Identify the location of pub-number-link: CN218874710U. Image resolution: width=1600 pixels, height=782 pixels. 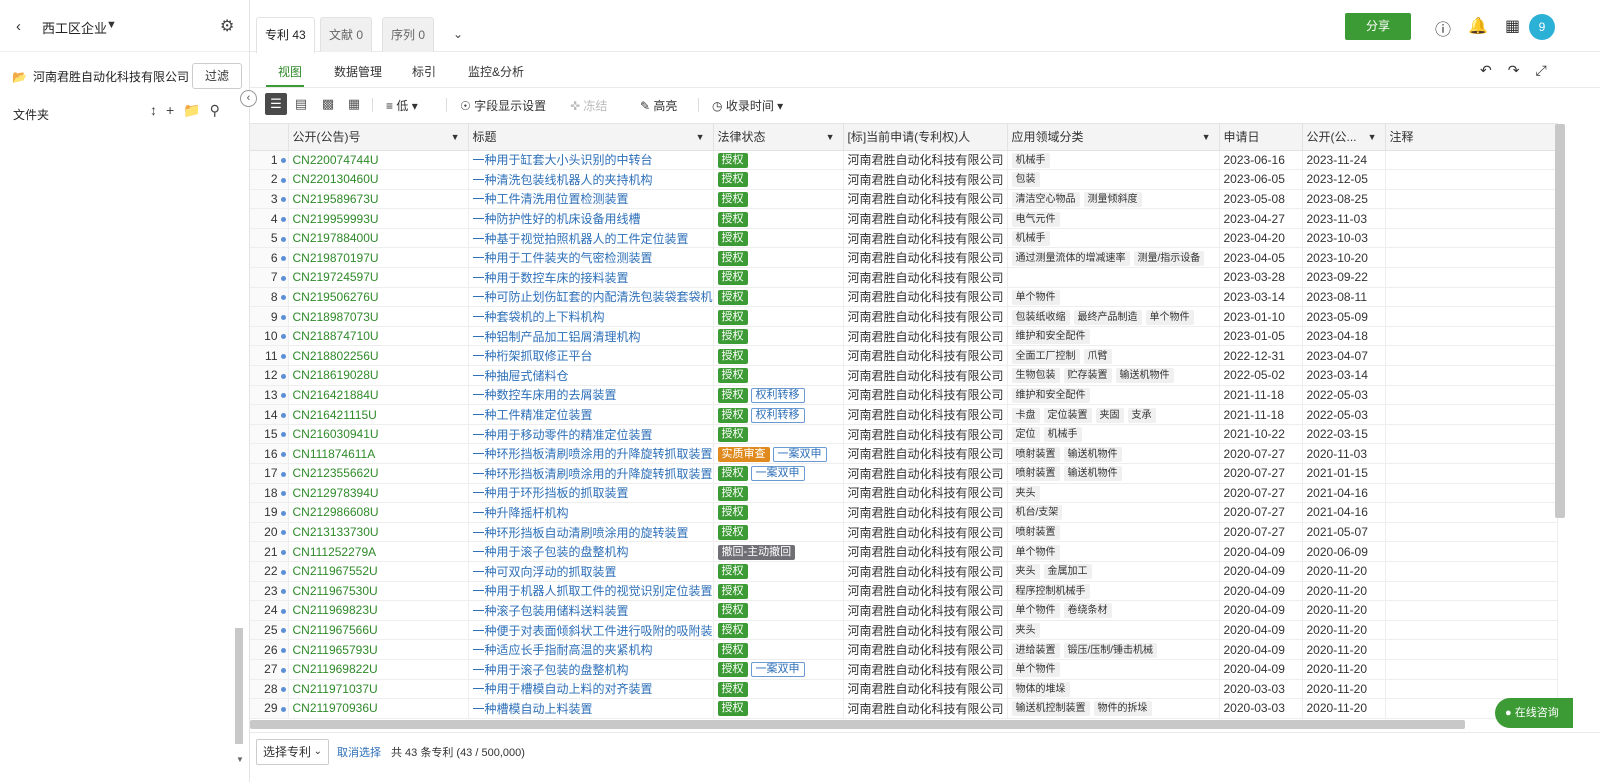
(336, 336).